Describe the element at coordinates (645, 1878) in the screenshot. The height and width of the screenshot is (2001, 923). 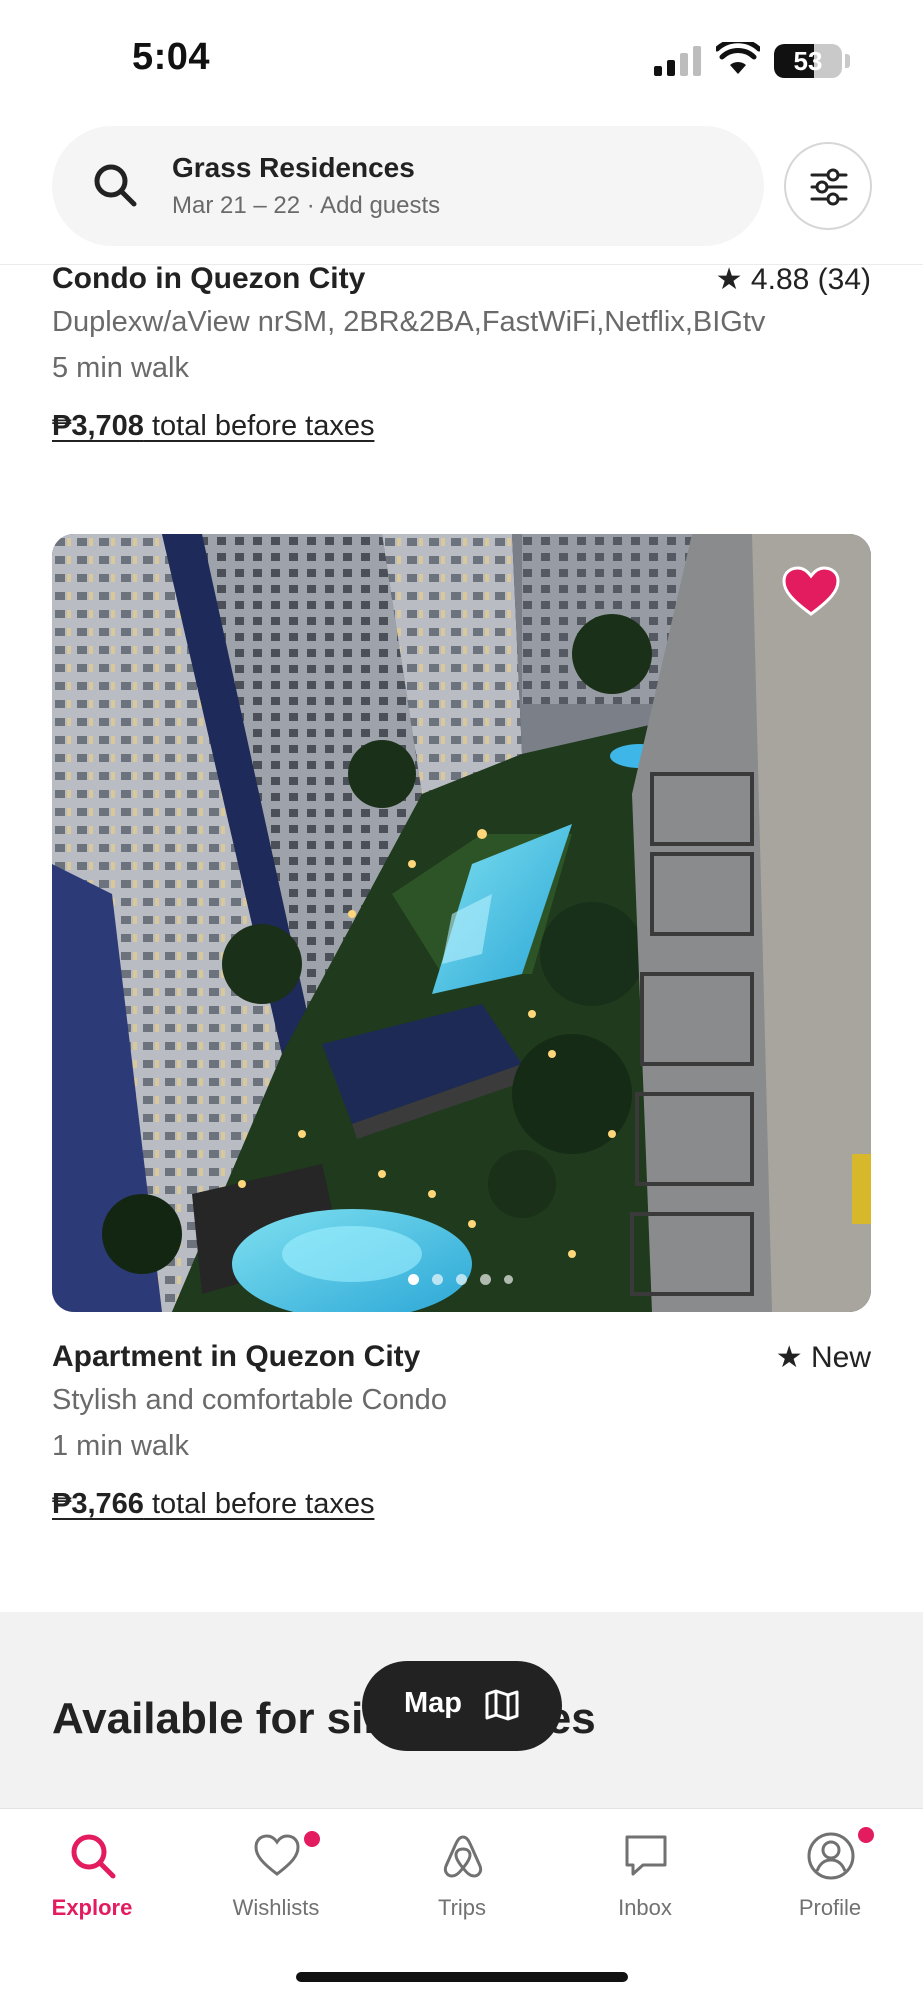
I see `nav-inbox: Inbox` at that location.